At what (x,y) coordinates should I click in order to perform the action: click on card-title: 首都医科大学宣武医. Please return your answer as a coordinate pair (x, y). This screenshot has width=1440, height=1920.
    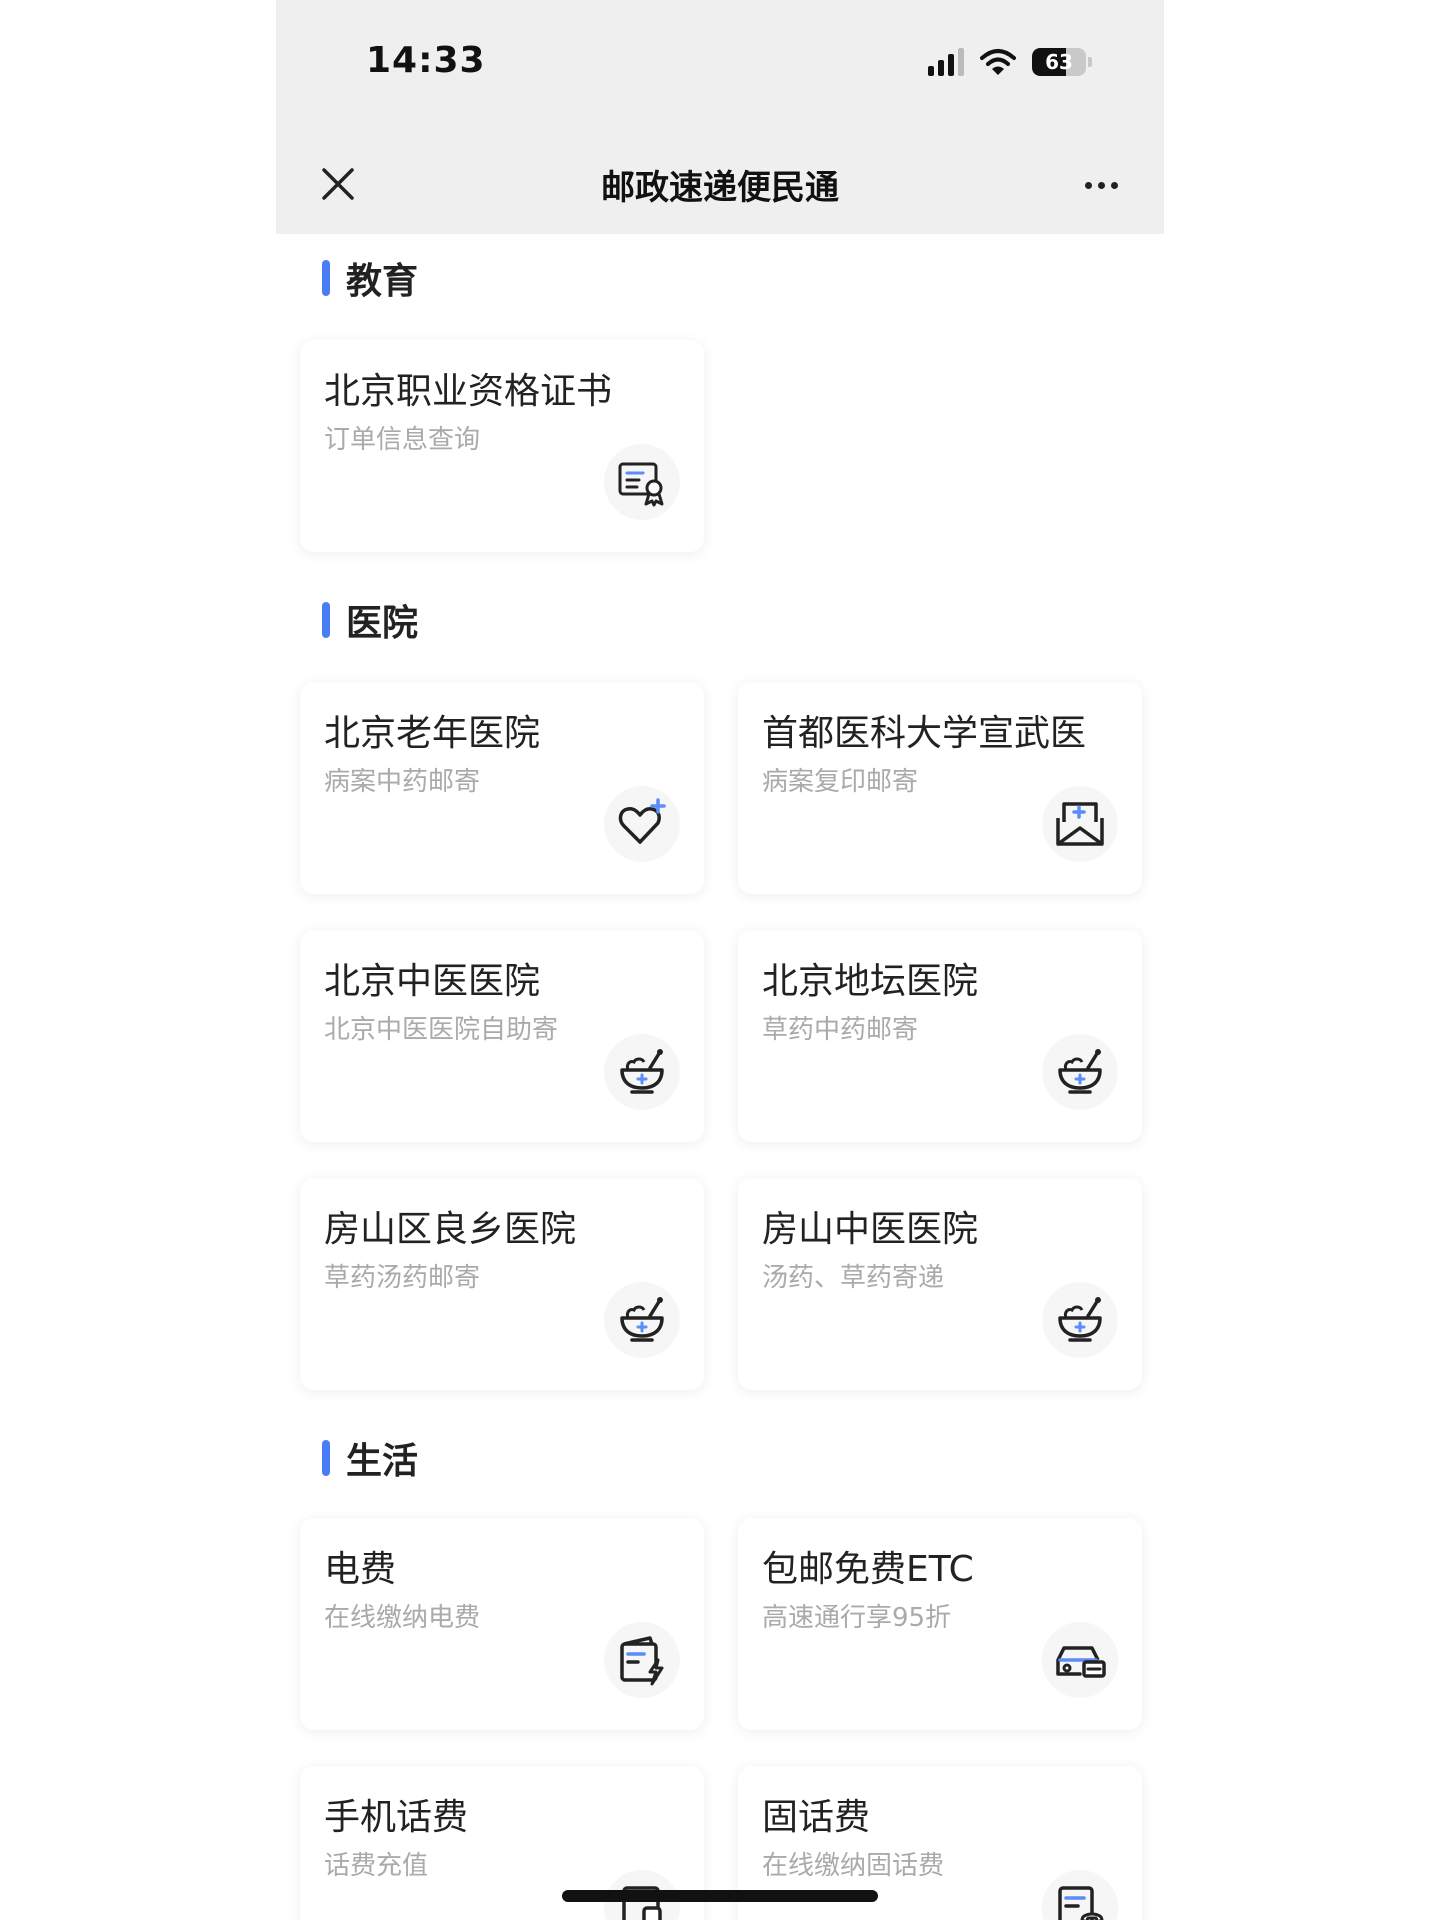
    Looking at the image, I should click on (924, 733).